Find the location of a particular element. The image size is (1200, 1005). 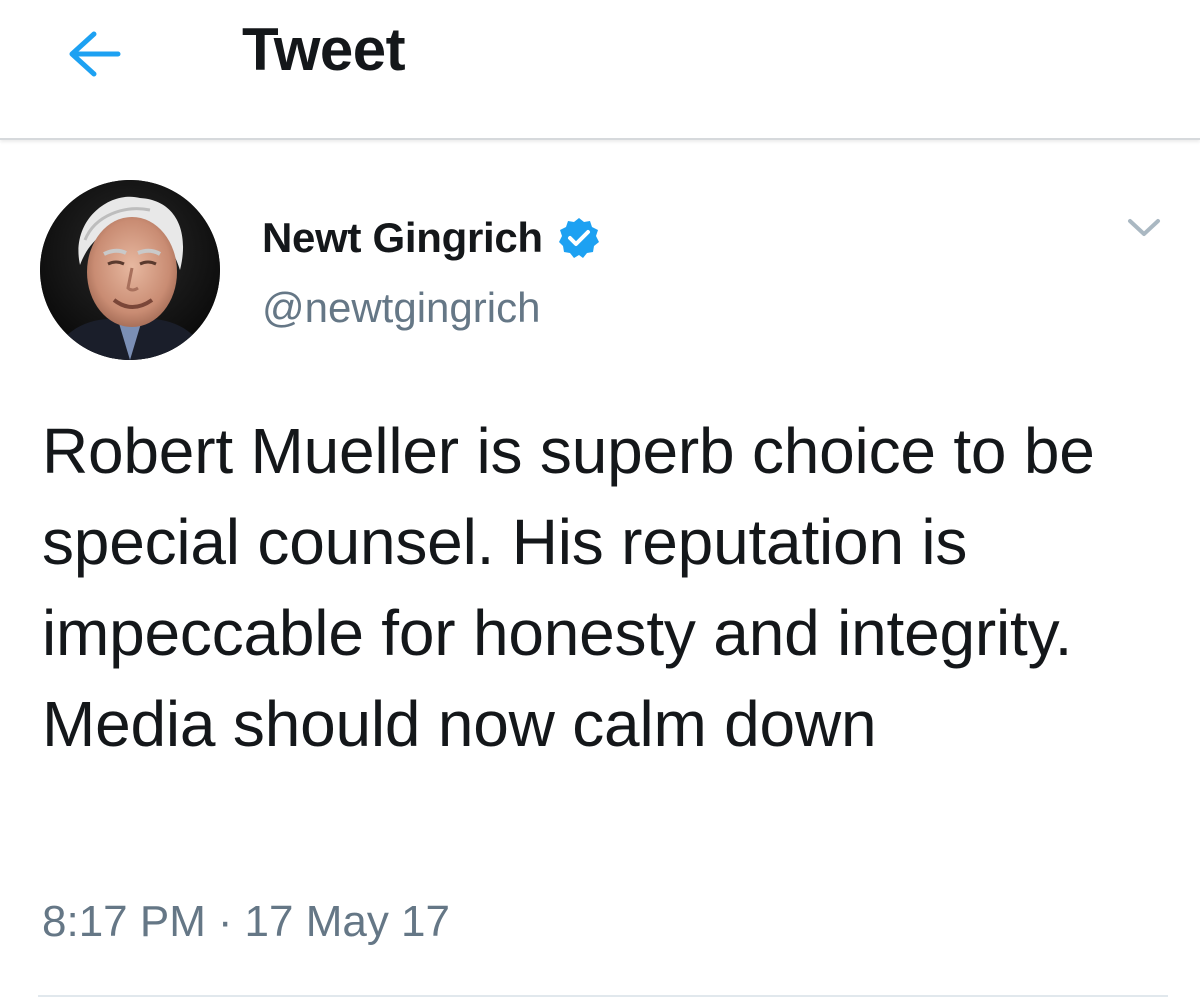

divider is located at coordinates (603, 996).